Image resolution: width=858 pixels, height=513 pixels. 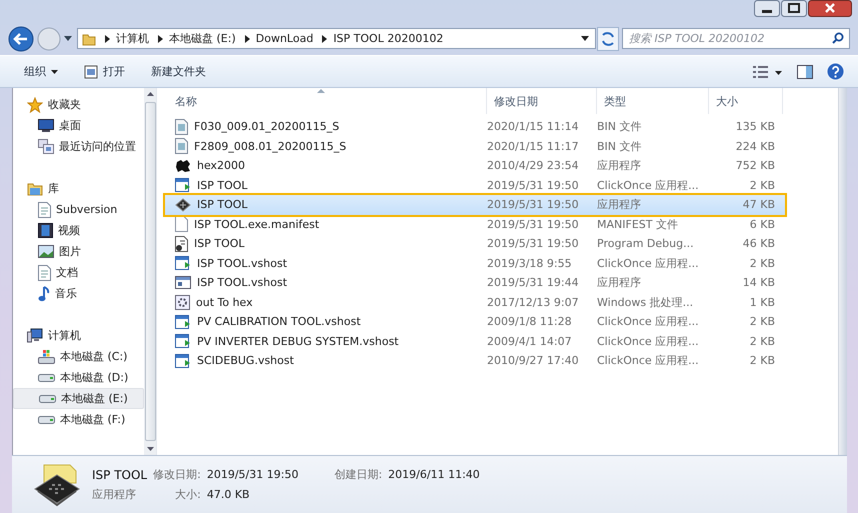 What do you see at coordinates (768, 71) in the screenshot?
I see `view-options-icon` at bounding box center [768, 71].